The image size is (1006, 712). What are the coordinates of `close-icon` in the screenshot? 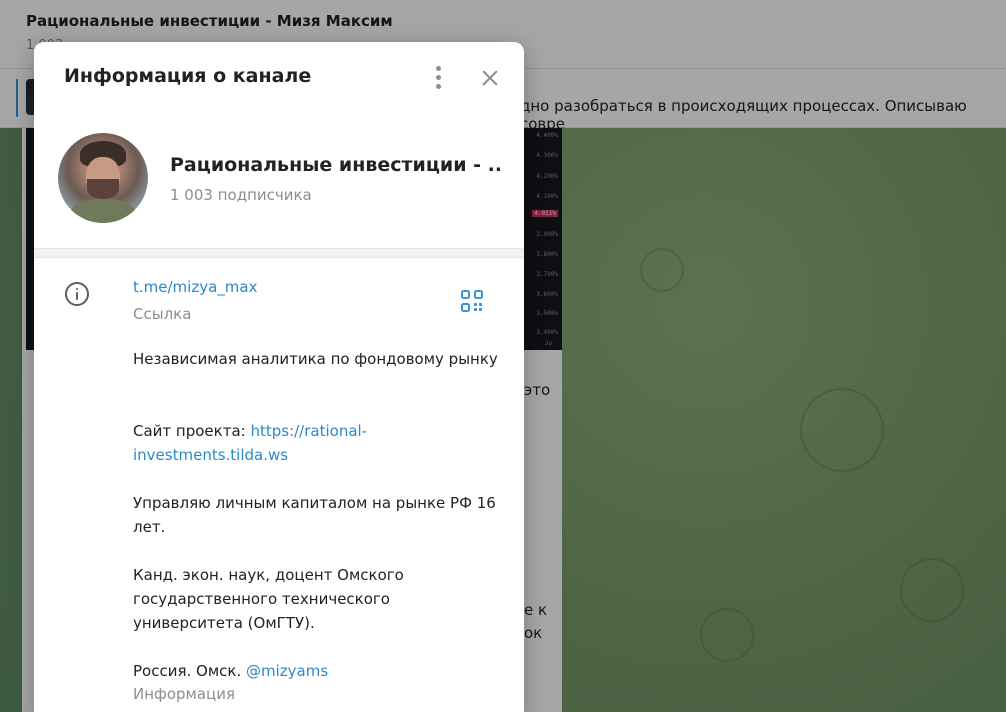 It's located at (490, 78).